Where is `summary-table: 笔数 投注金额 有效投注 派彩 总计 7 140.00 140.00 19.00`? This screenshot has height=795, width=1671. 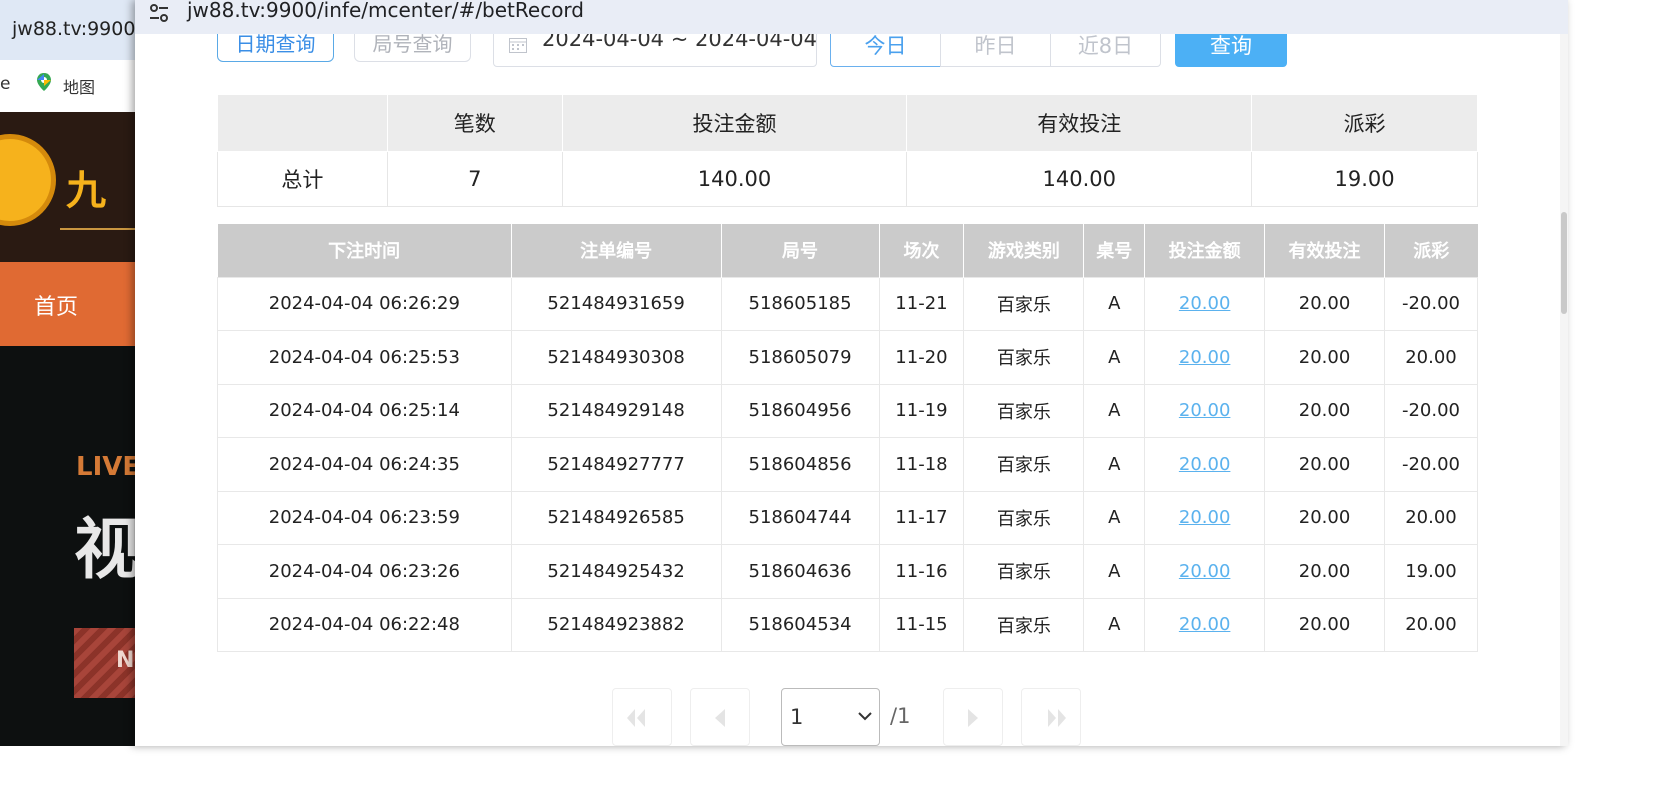 summary-table: 笔数 投注金额 有效投注 派彩 总计 7 140.00 140.00 19.00 is located at coordinates (847, 151).